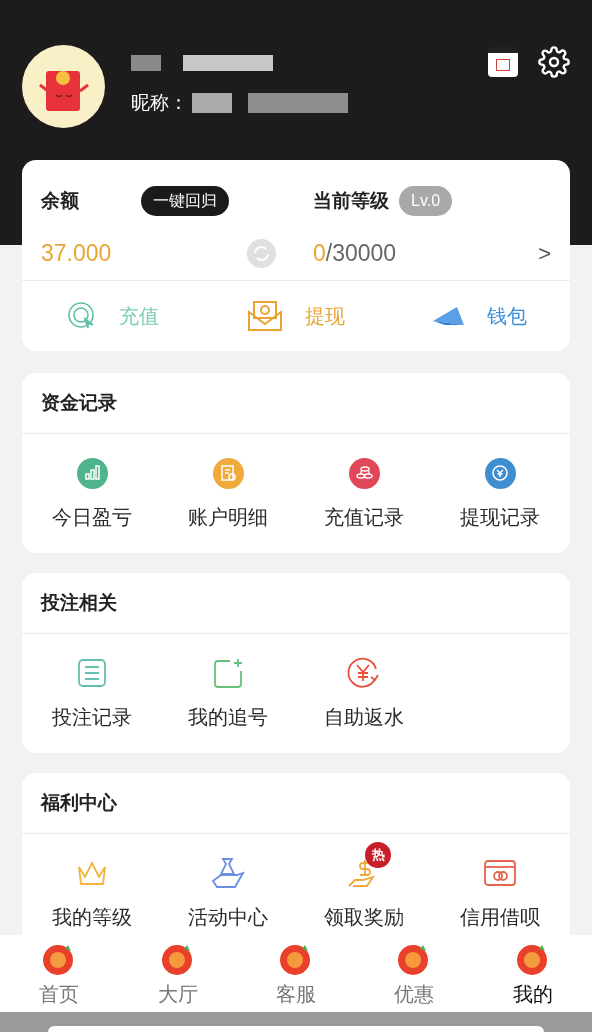 This screenshot has width=592, height=1032. What do you see at coordinates (92, 517) in the screenshot?
I see `menu-item-label: 今日盈亏` at bounding box center [92, 517].